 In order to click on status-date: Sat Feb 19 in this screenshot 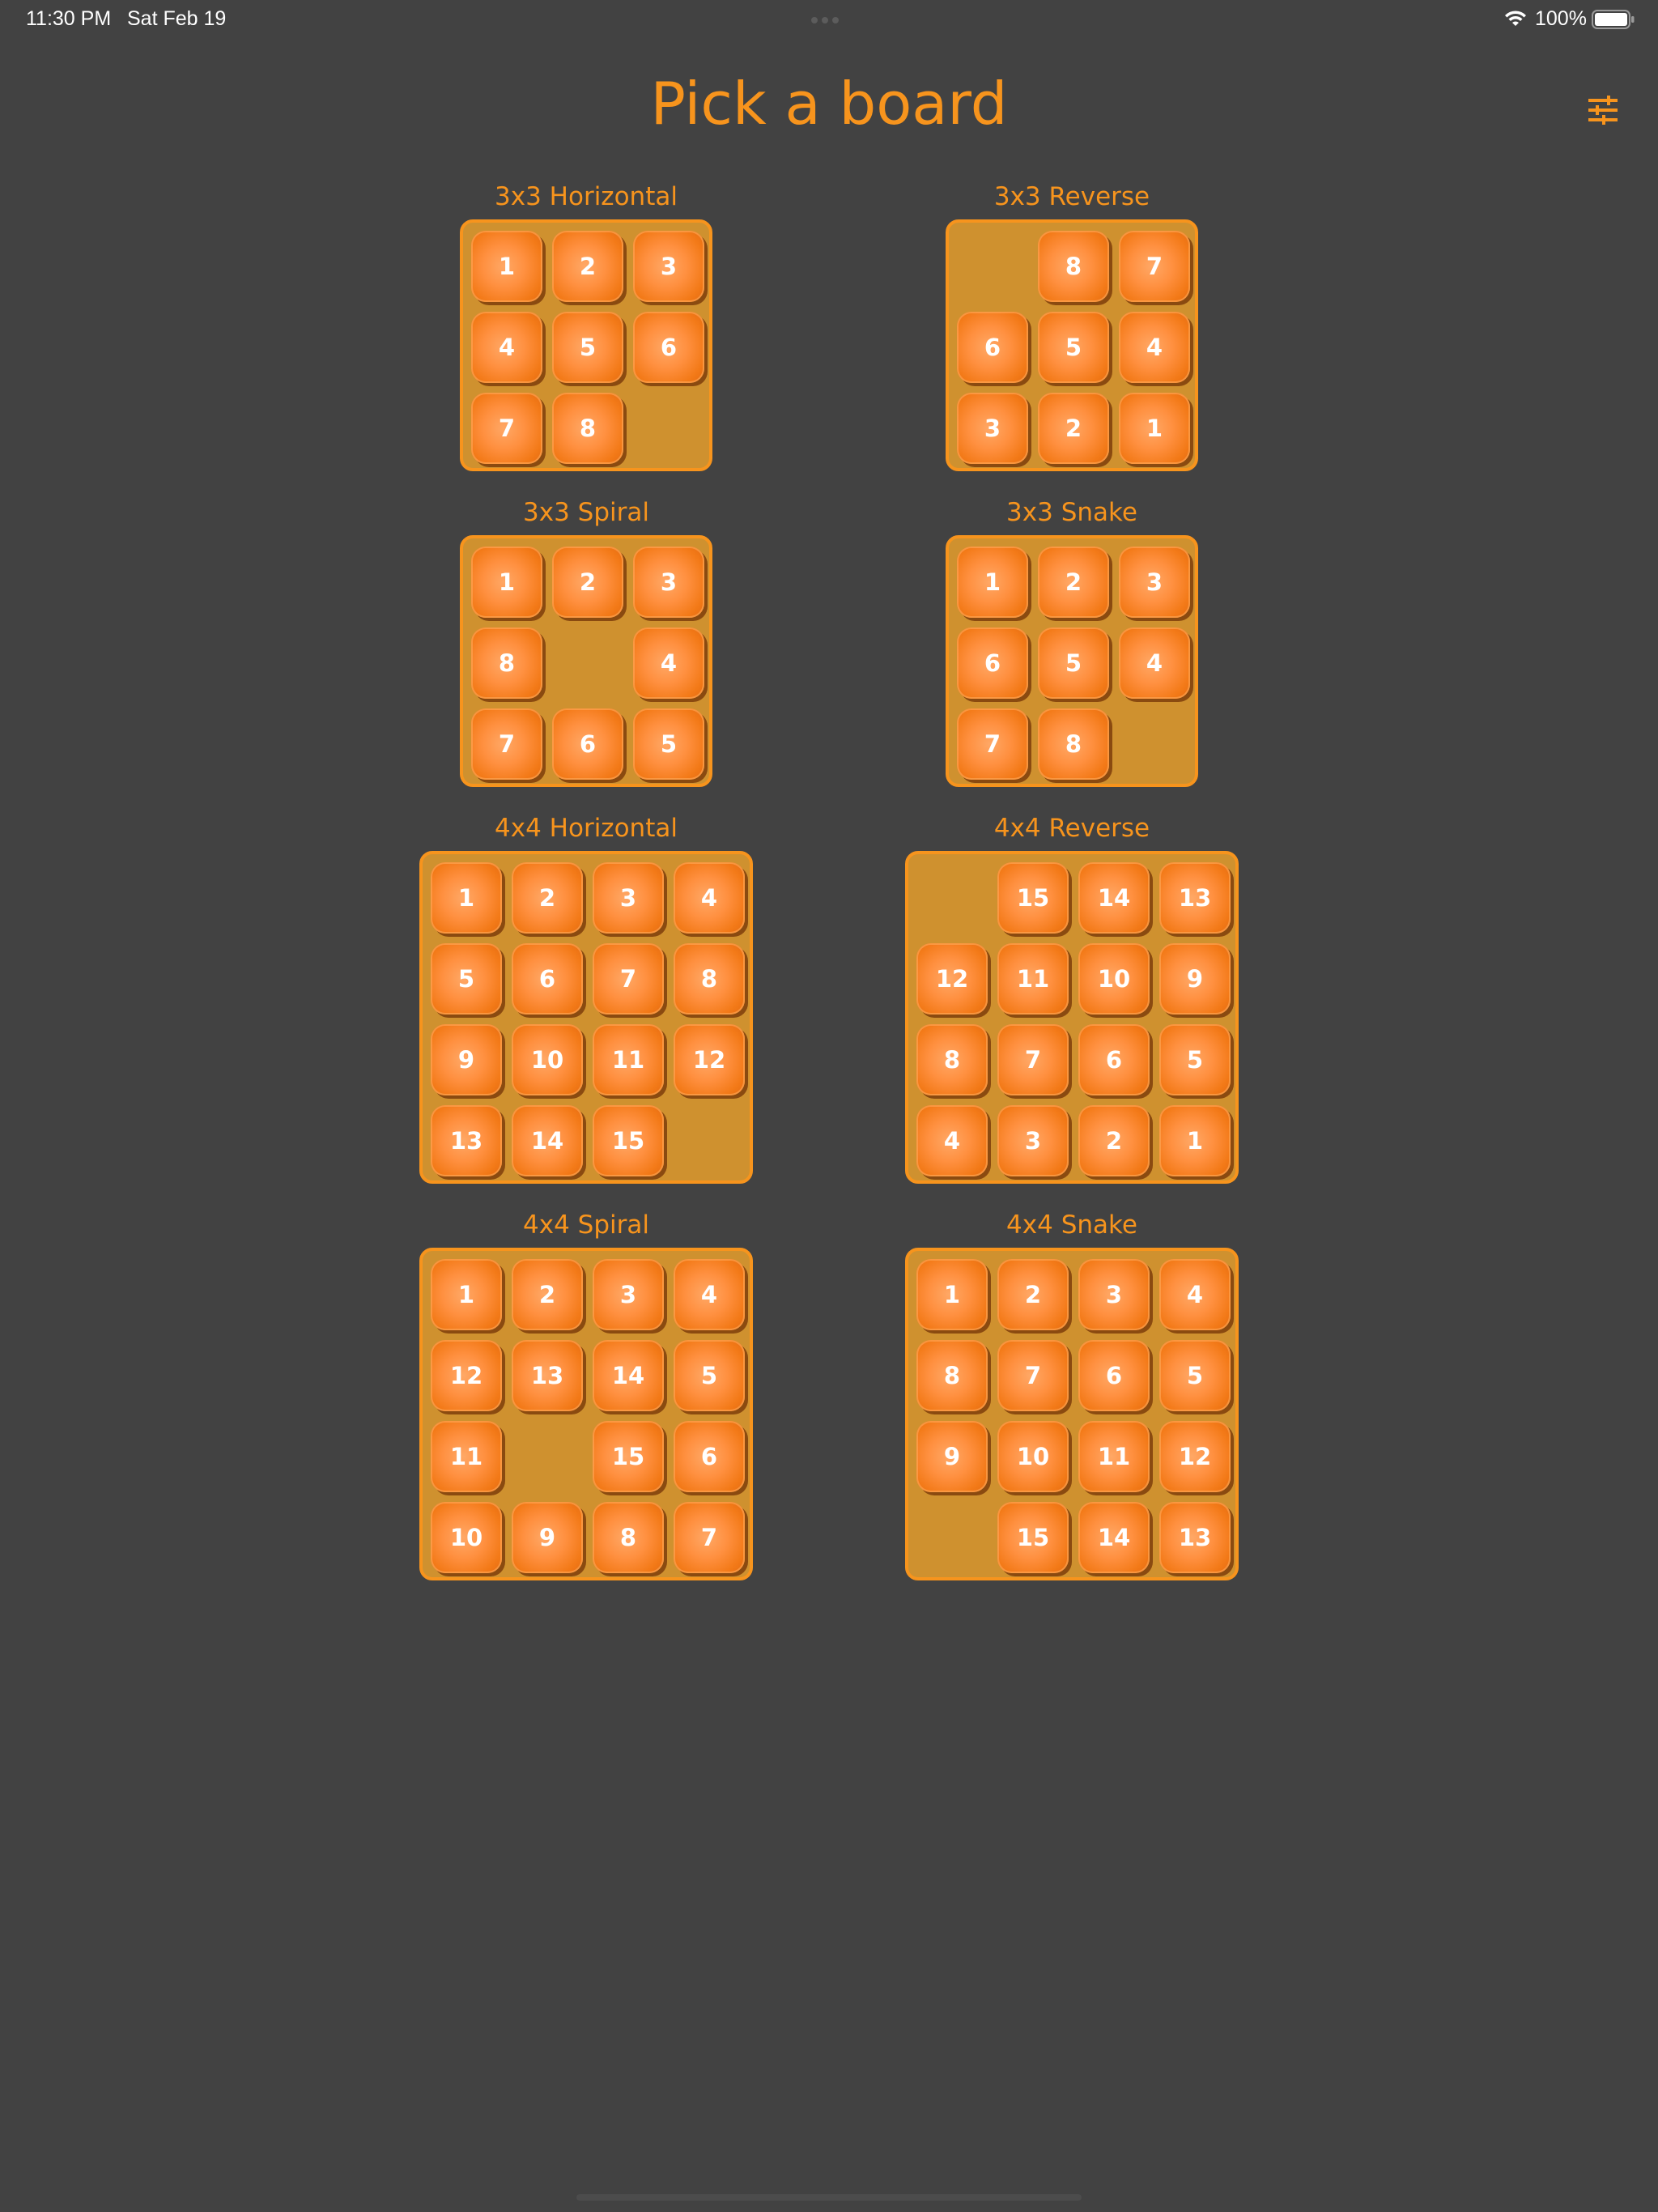, I will do `click(177, 19)`.